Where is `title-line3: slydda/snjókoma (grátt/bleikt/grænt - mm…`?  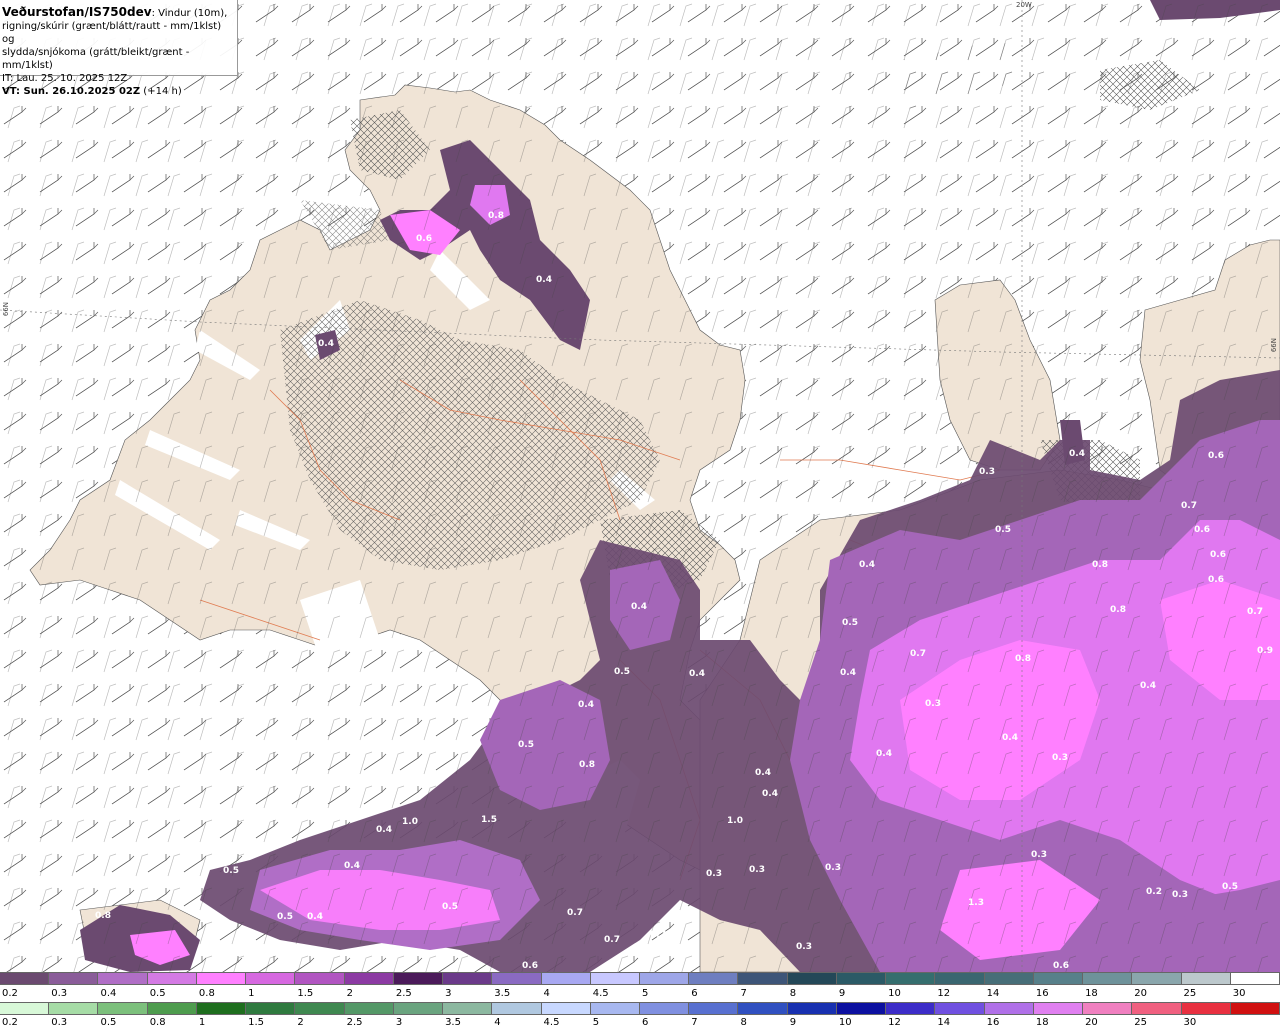 title-line3: slydda/snjókoma (grátt/bleikt/grænt - mm… is located at coordinates (96, 59).